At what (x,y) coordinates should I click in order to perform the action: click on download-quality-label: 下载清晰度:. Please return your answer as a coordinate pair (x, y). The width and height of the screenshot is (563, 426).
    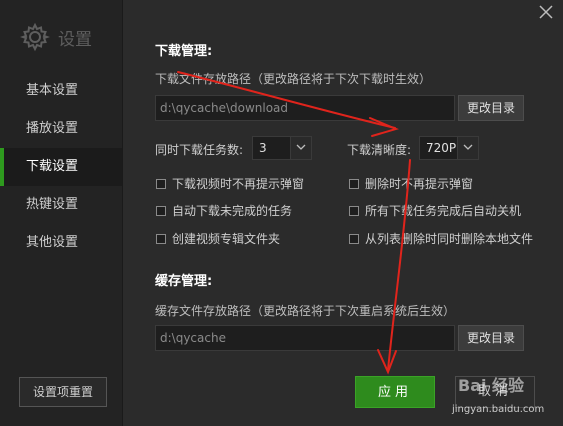
    Looking at the image, I should click on (379, 150).